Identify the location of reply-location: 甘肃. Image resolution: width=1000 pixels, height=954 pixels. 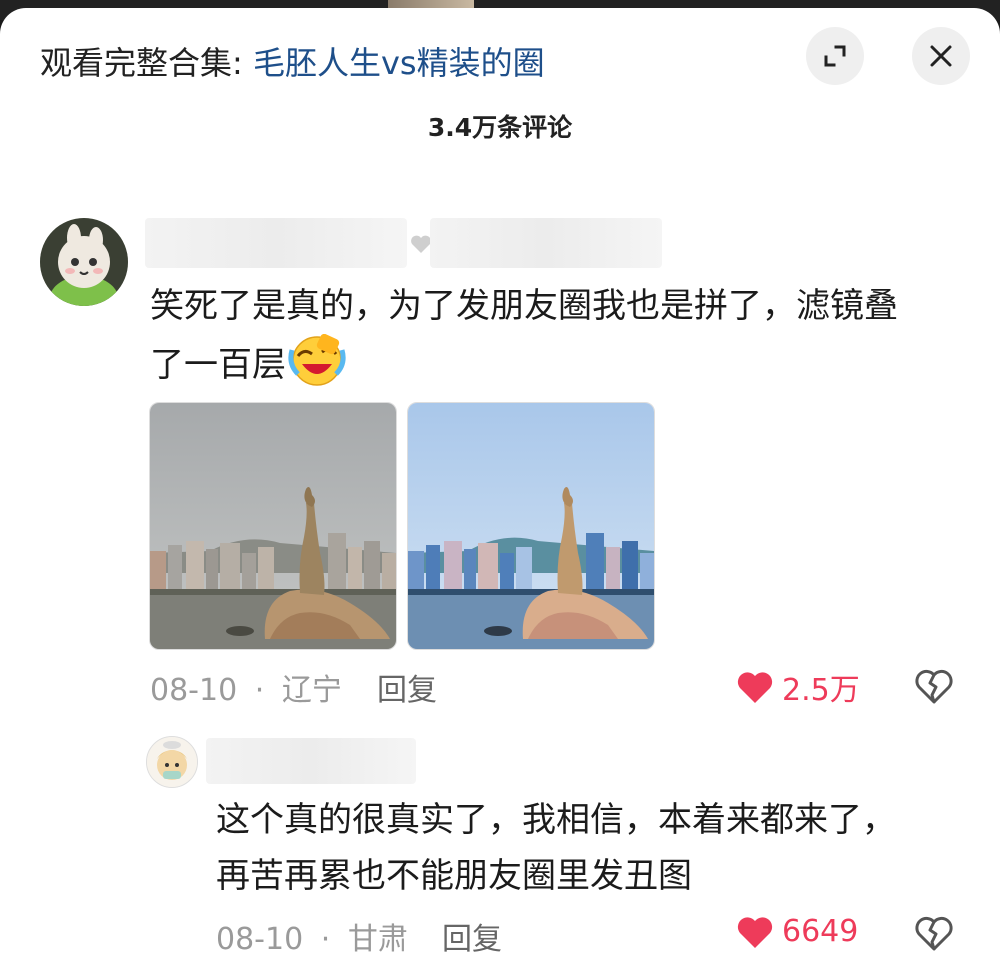
(377, 938).